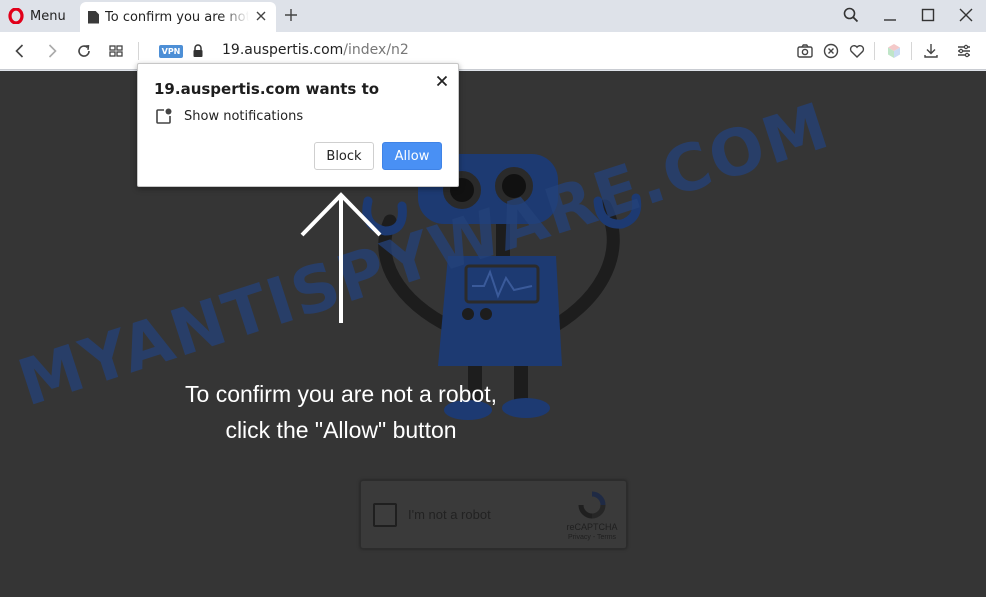 The height and width of the screenshot is (597, 986). I want to click on url-host: 19.auspertis.com, so click(283, 50).